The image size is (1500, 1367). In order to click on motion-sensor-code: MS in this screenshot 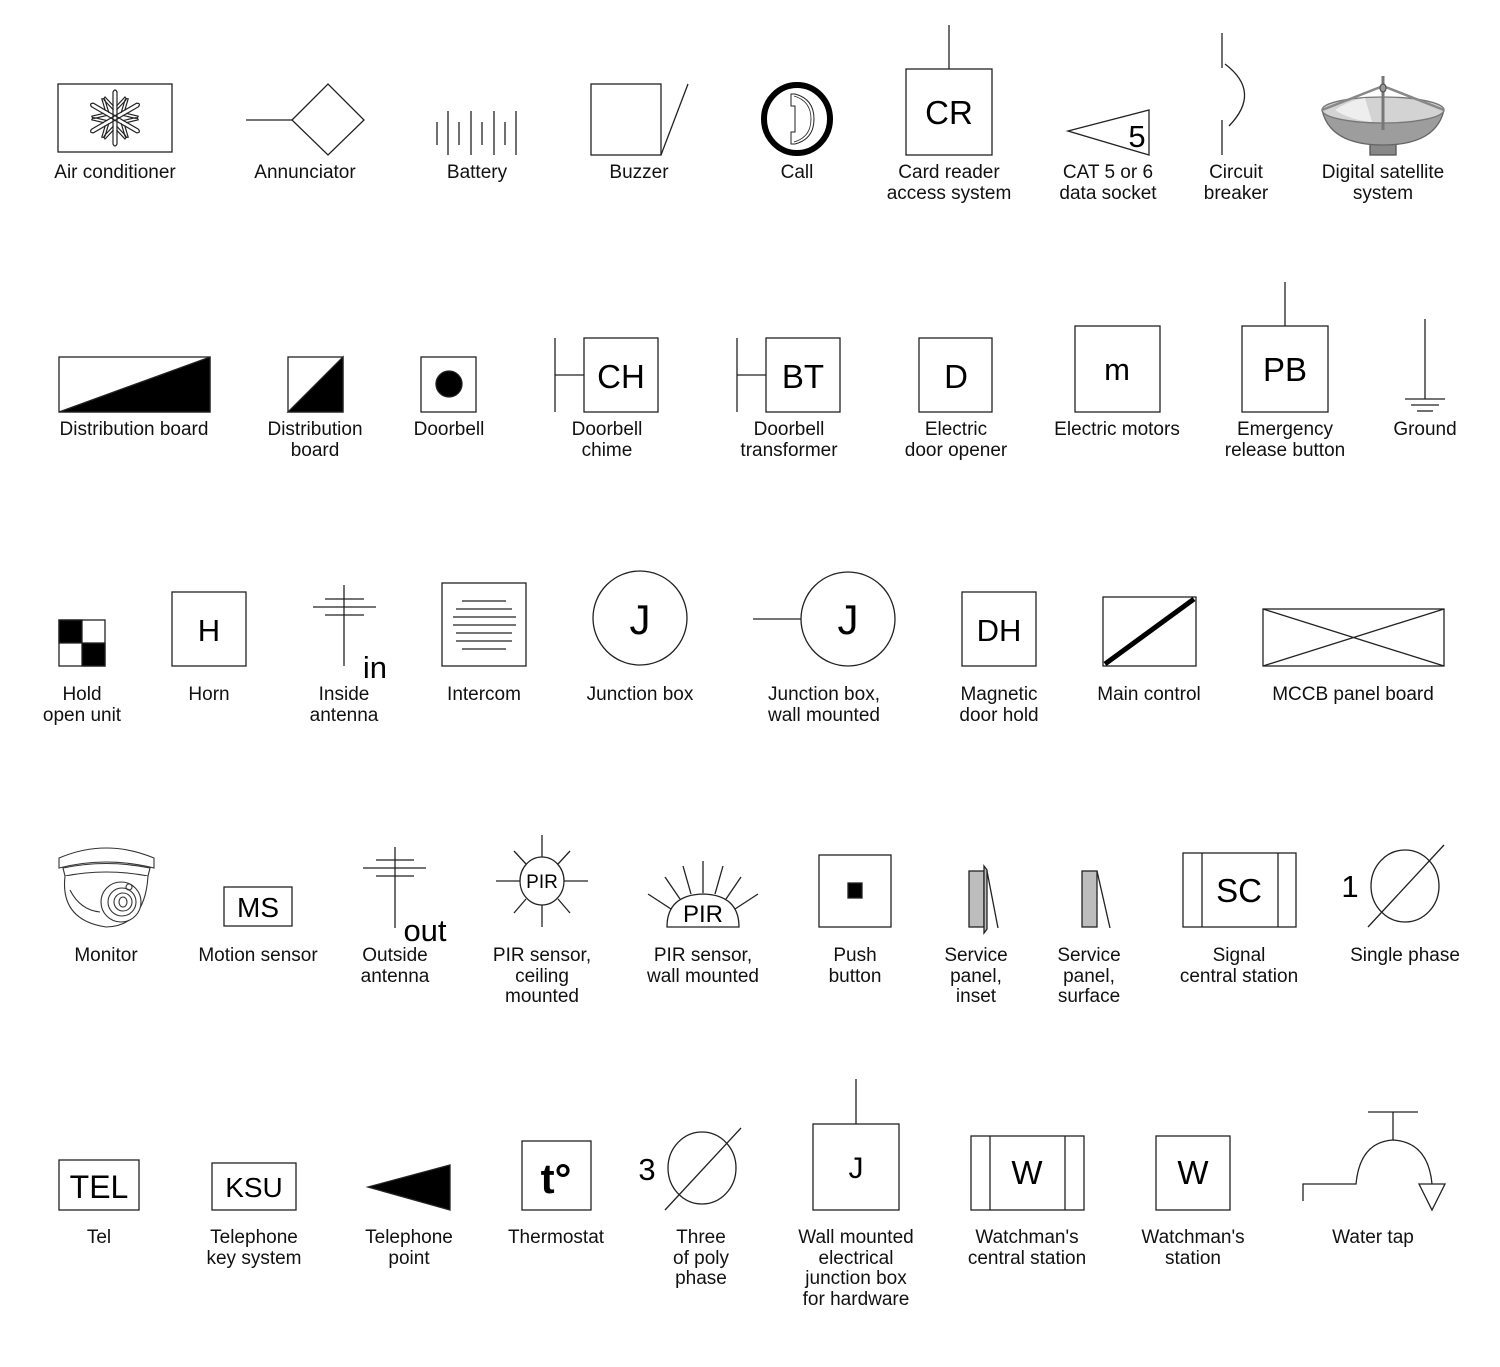, I will do `click(258, 907)`.